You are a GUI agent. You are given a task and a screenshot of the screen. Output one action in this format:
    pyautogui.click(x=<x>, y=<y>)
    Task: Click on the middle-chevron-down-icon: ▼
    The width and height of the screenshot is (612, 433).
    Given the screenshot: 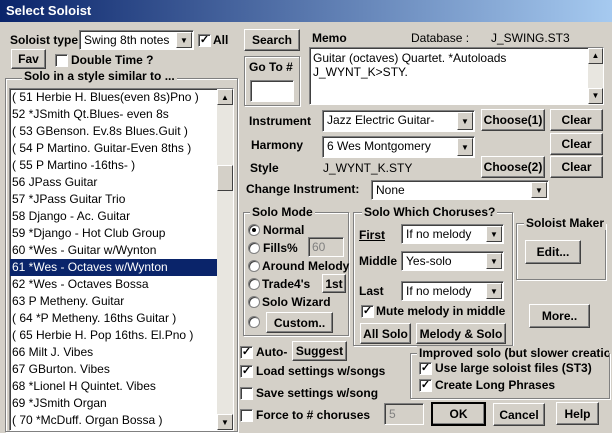 What is the action you would take?
    pyautogui.click(x=494, y=261)
    